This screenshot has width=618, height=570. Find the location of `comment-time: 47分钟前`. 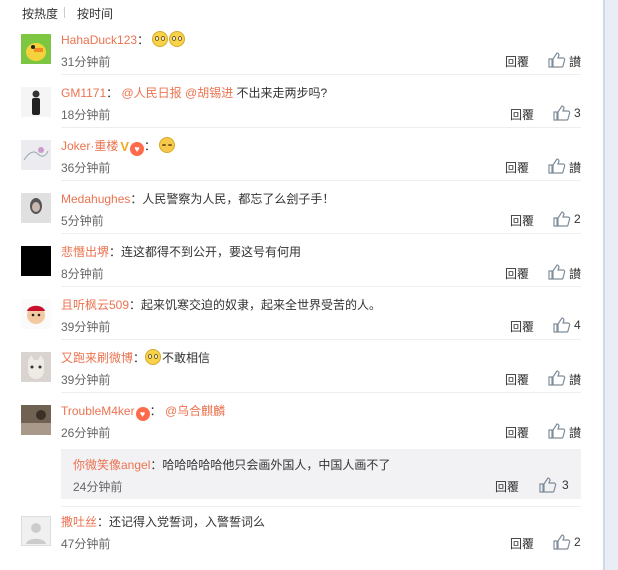

comment-time: 47分钟前 is located at coordinates (86, 544).